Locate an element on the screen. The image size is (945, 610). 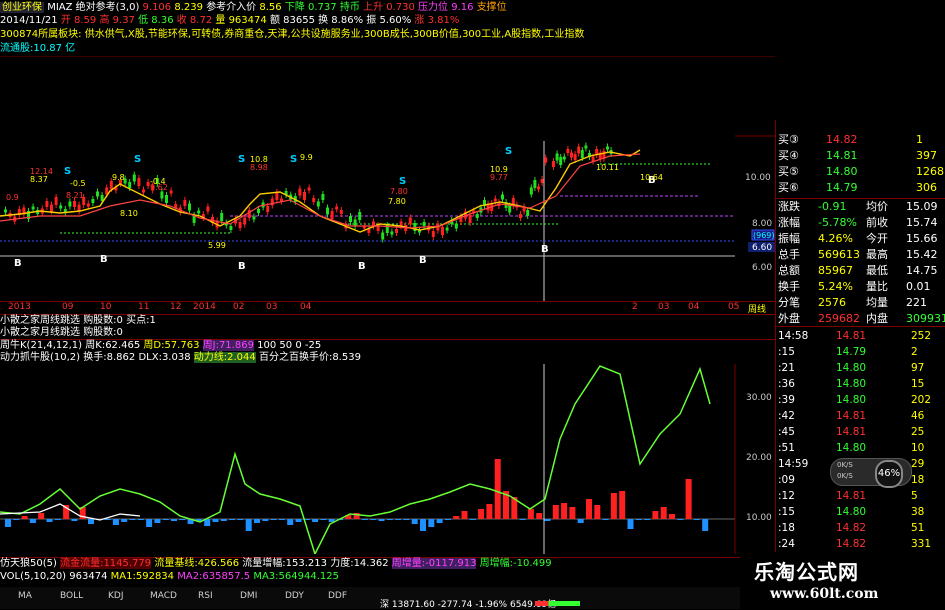
index-bar: 深 13871.60 -277.74 -1.96% 6549.69亿 is located at coordinates (468, 605).